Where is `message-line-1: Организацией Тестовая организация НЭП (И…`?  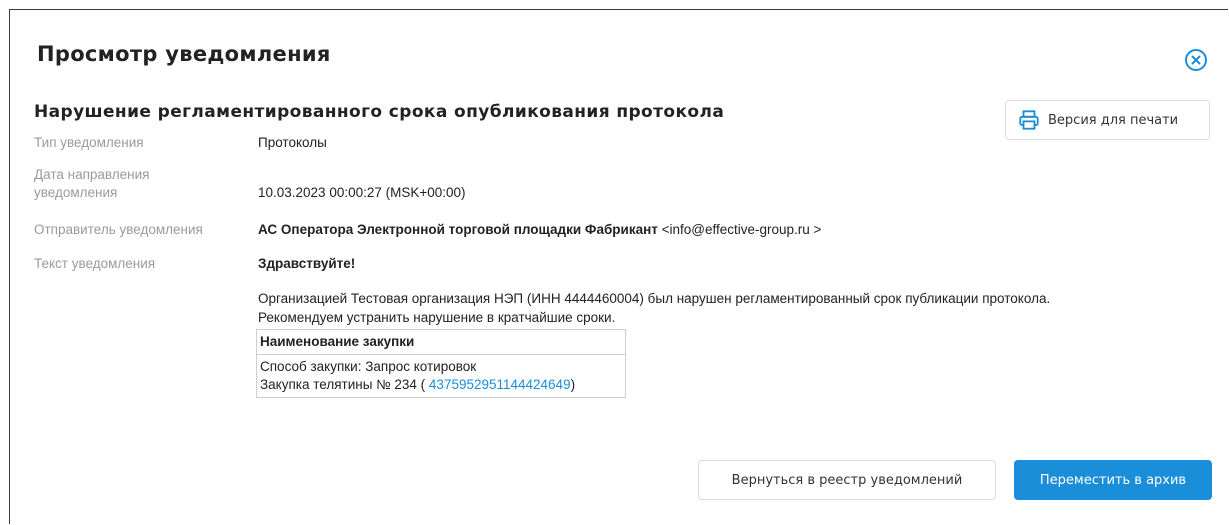 message-line-1: Организацией Тестовая организация НЭП (И… is located at coordinates (654, 298).